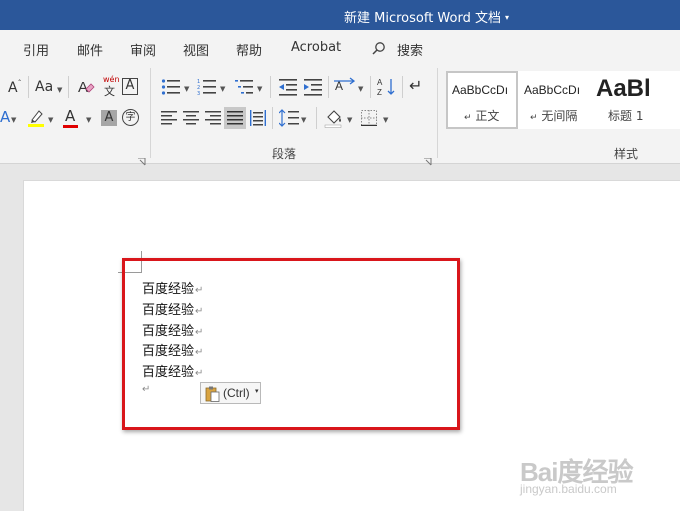  What do you see at coordinates (387, 87) in the screenshot?
I see `sort-icon: A Z` at bounding box center [387, 87].